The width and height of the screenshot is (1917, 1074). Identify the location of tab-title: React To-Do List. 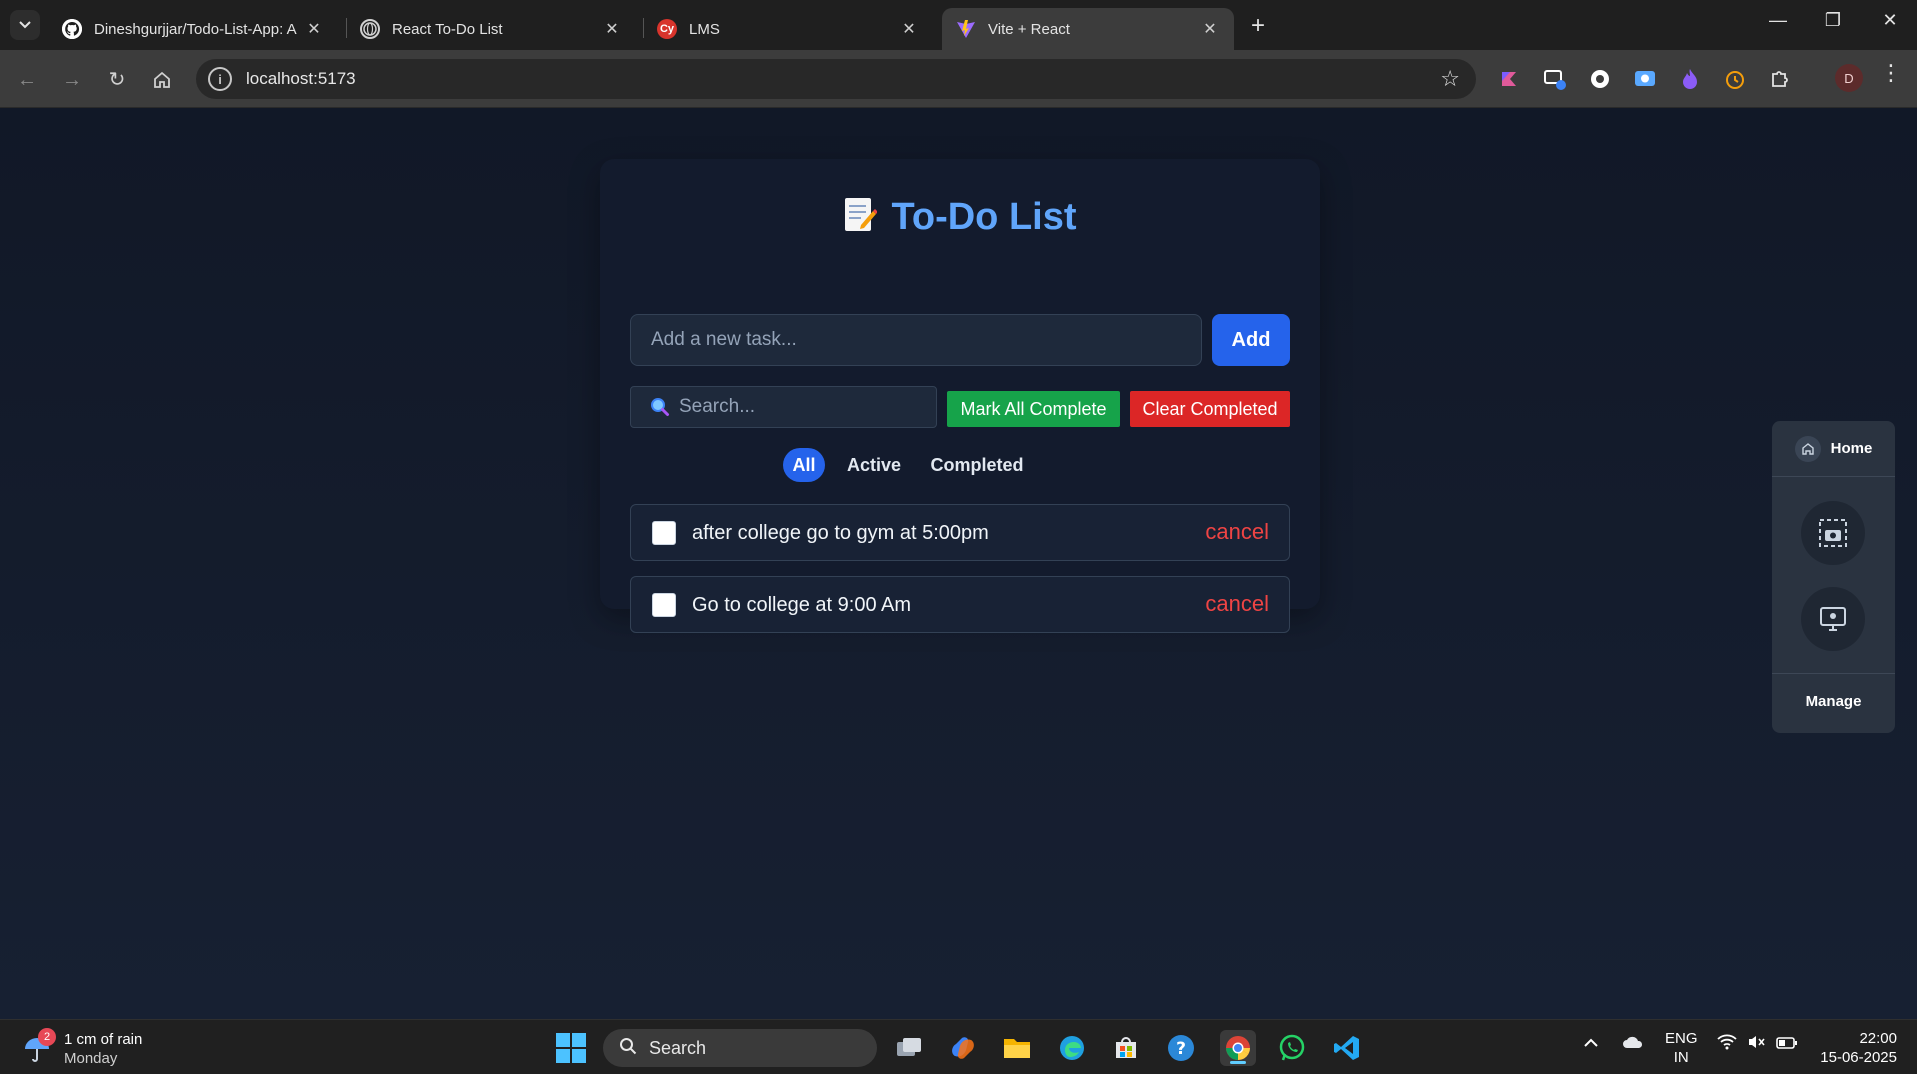
(447, 29).